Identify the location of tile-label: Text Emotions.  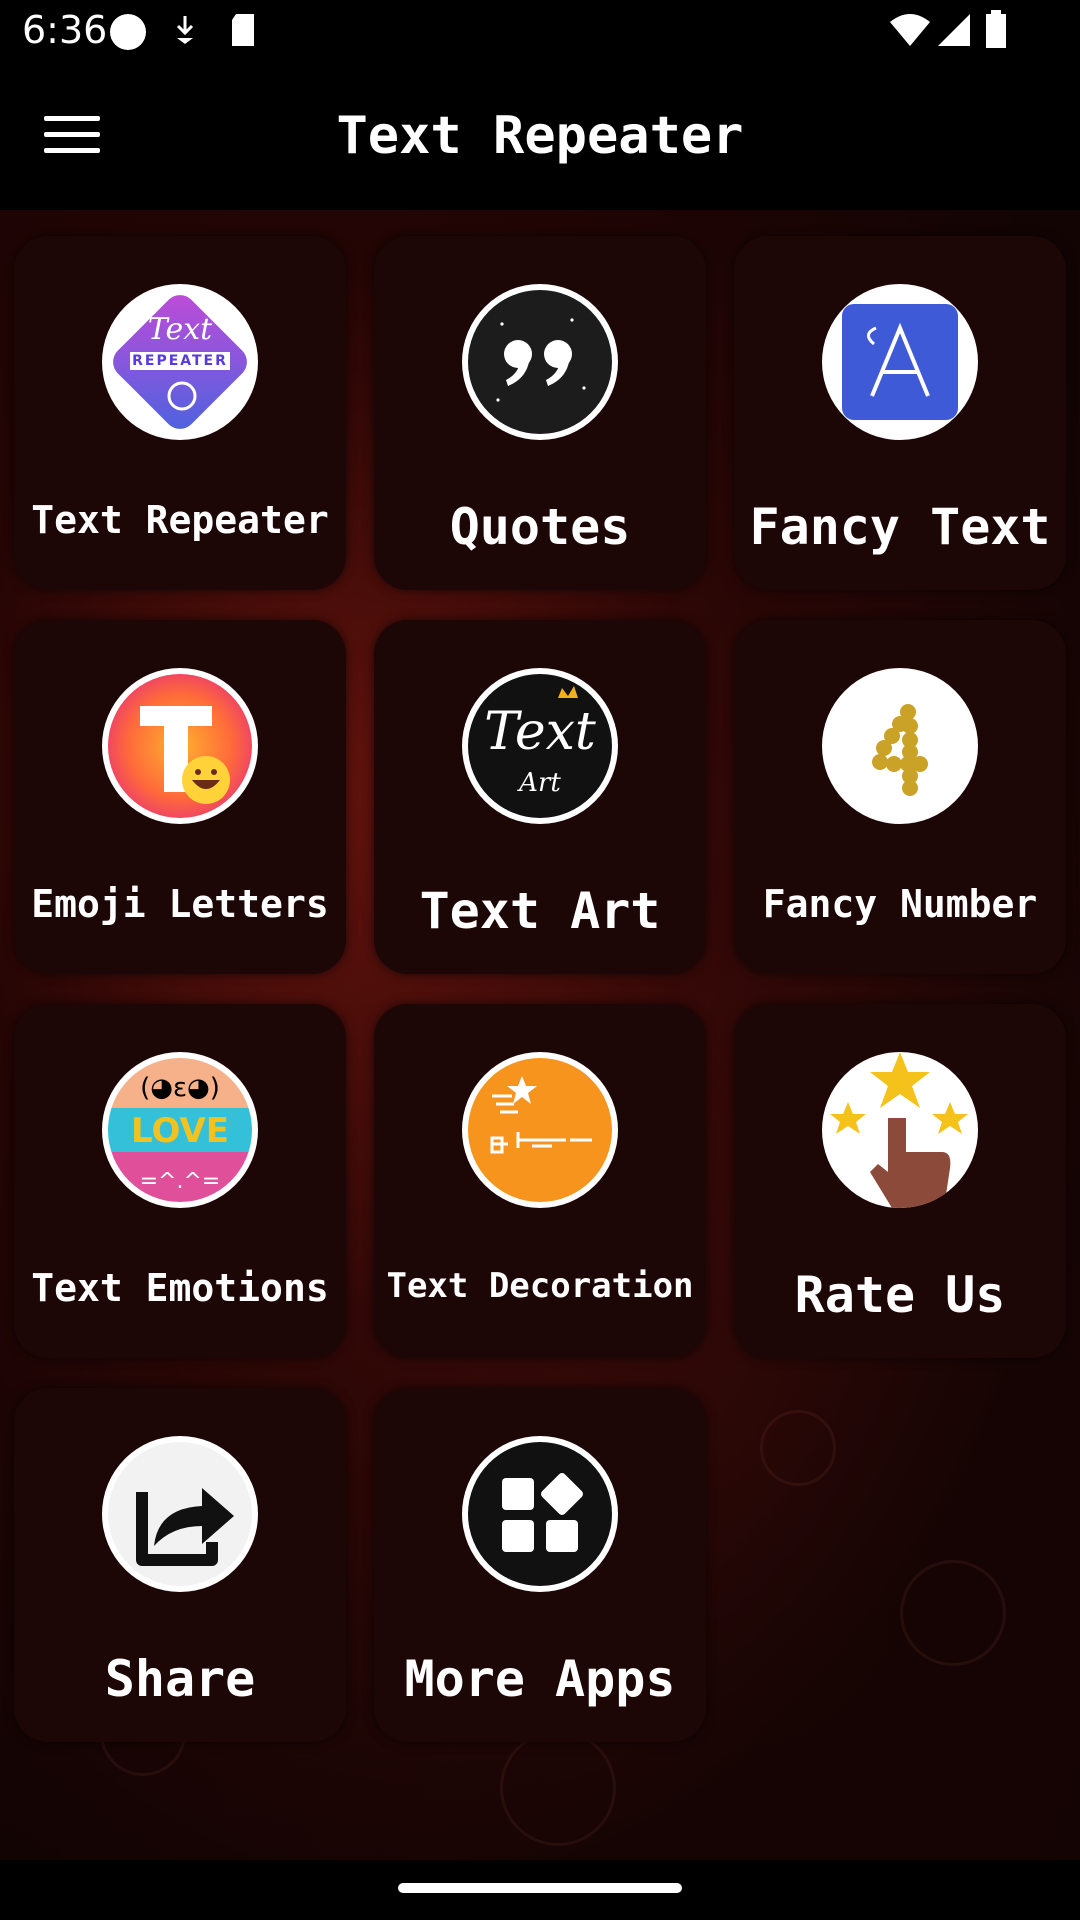
(180, 1288).